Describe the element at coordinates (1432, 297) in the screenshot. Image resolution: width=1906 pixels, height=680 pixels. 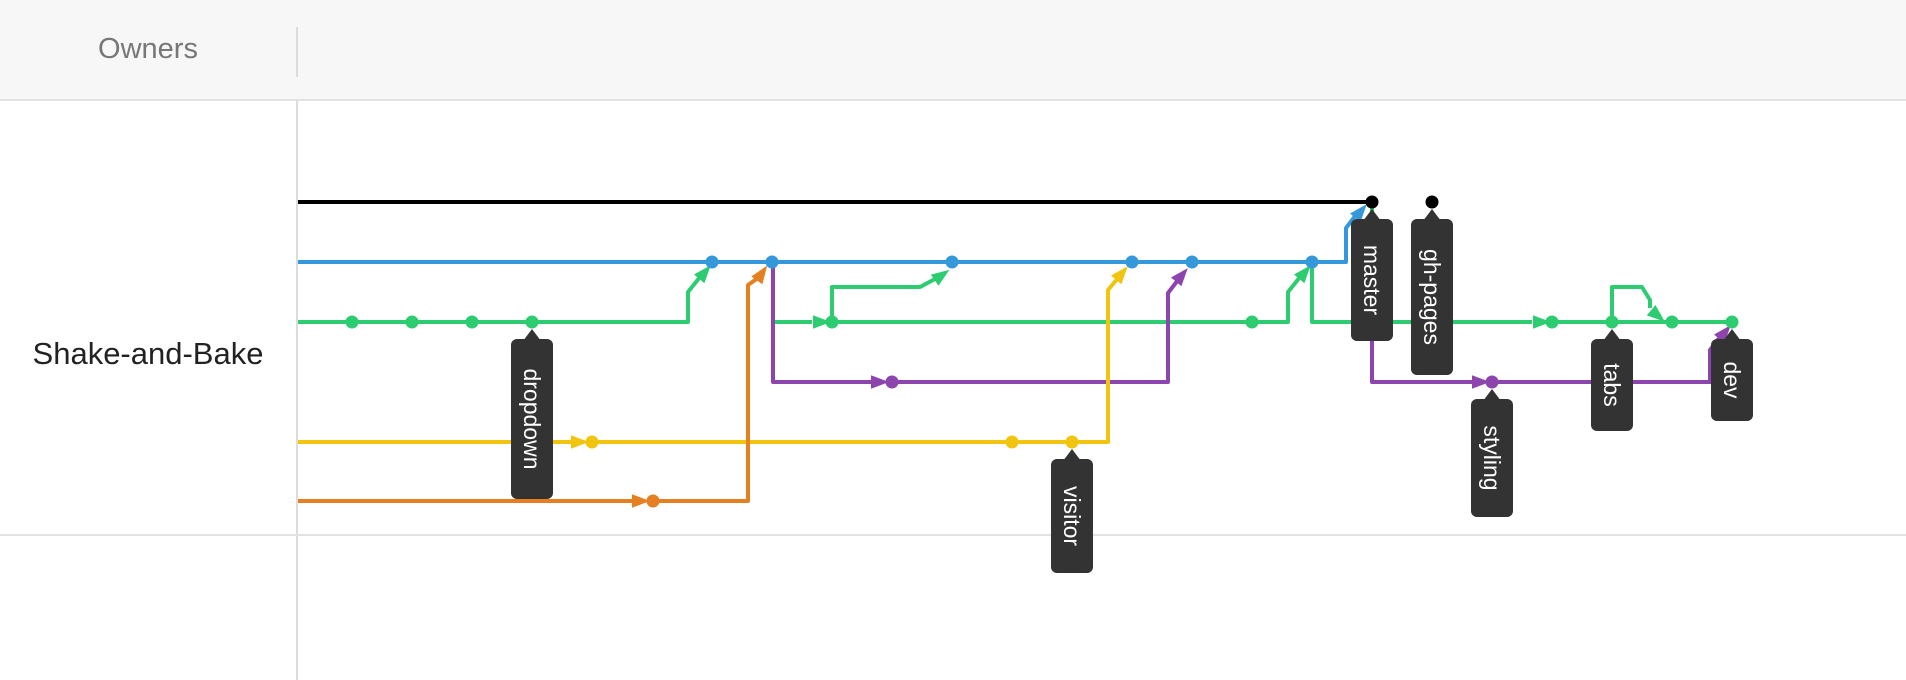
I see `branch-tag-label: gh-pages` at that location.